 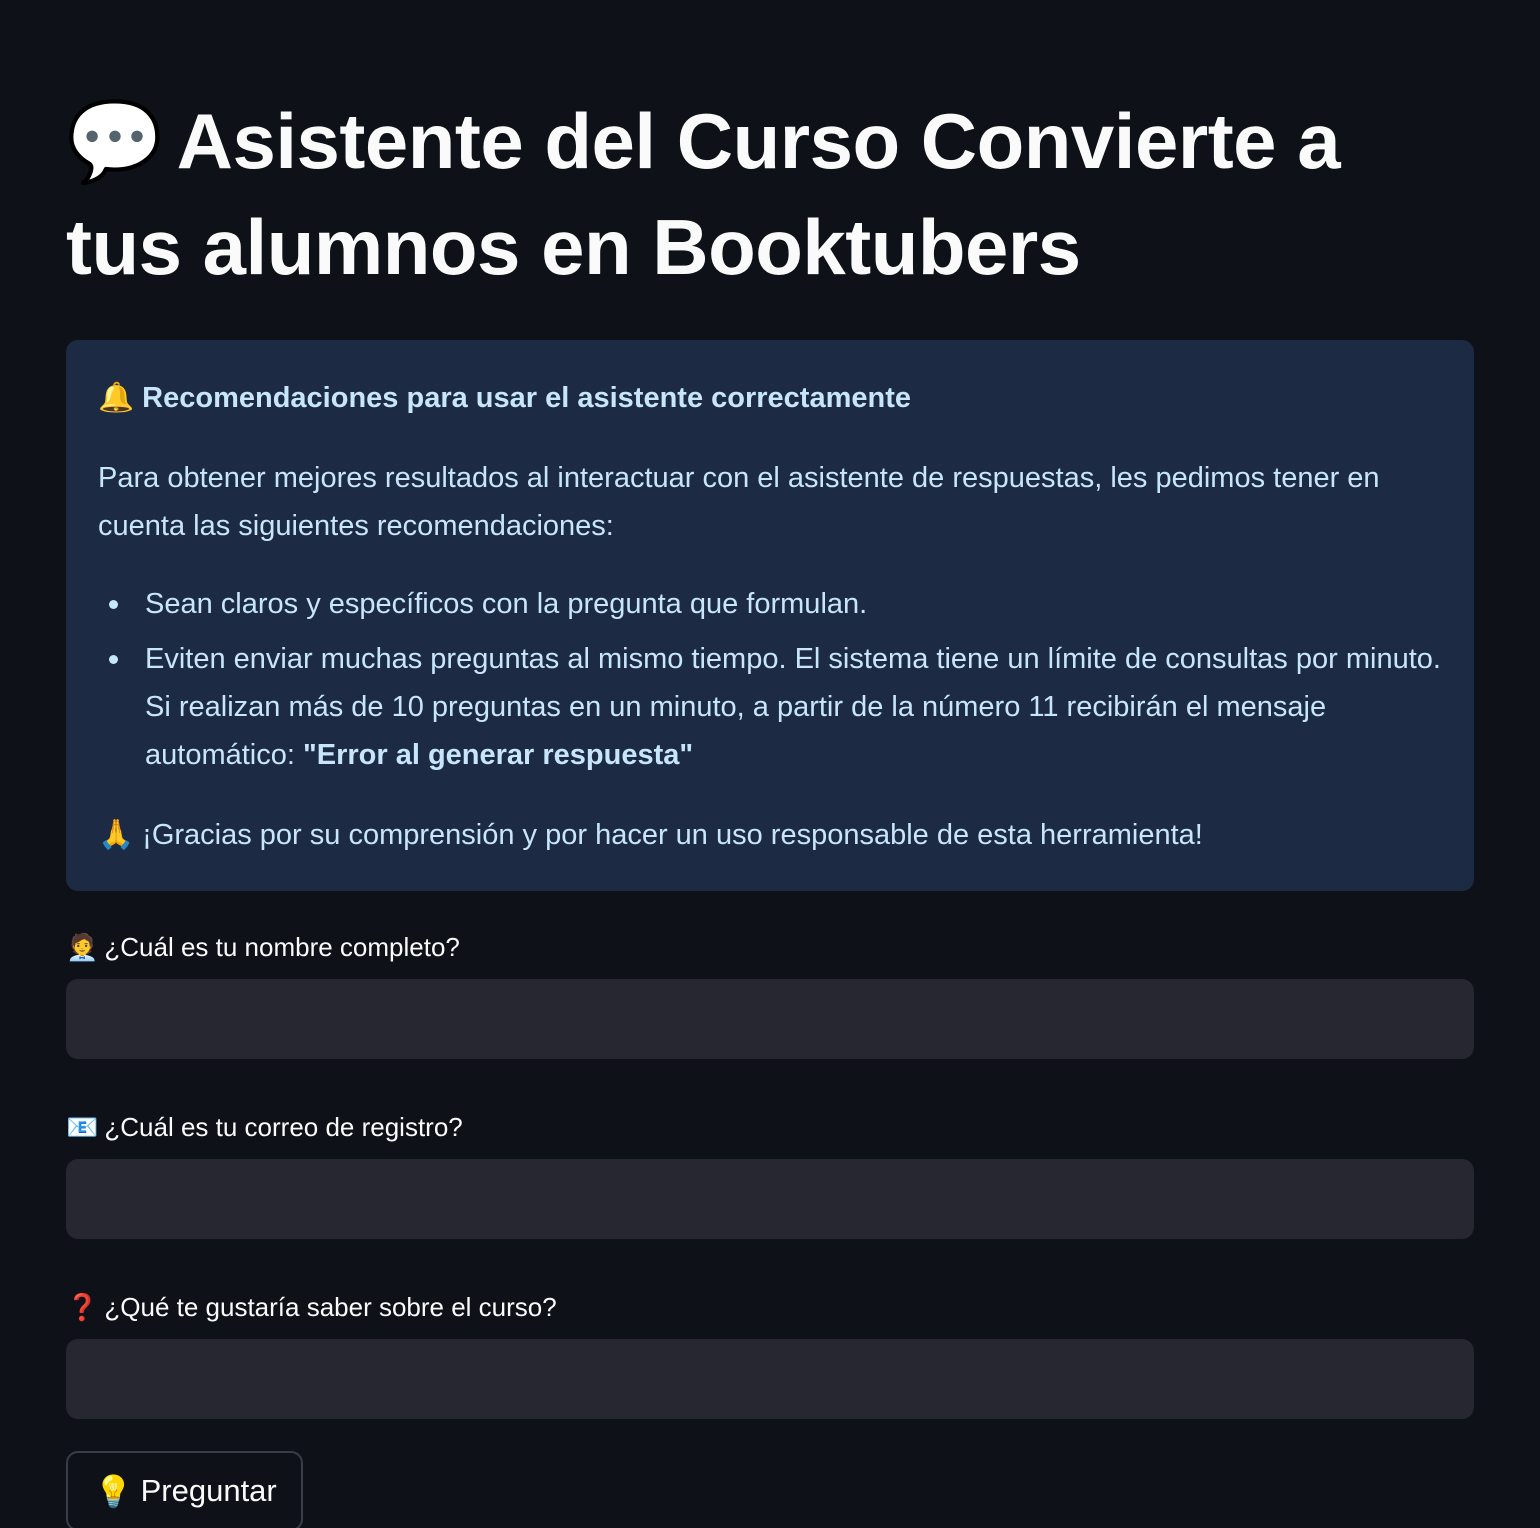 What do you see at coordinates (82, 947) in the screenshot?
I see `office-worker-icon: 🧑‍💼` at bounding box center [82, 947].